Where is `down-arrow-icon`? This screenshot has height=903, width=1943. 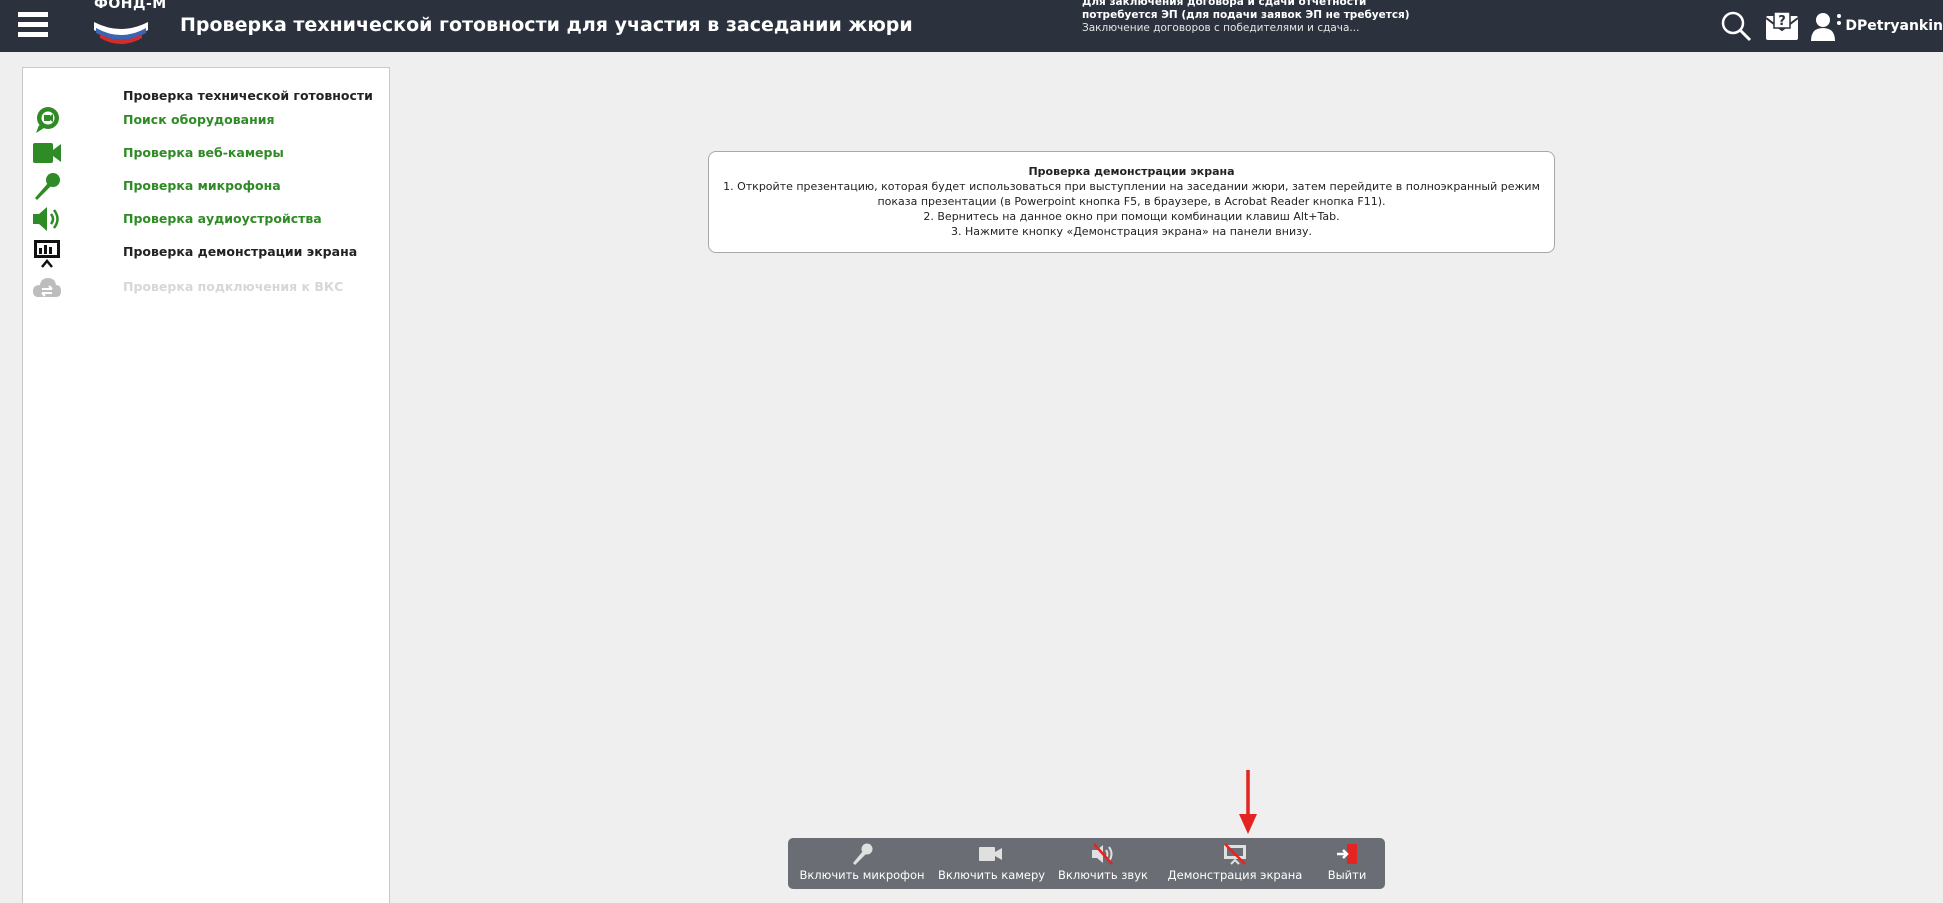 down-arrow-icon is located at coordinates (1248, 802).